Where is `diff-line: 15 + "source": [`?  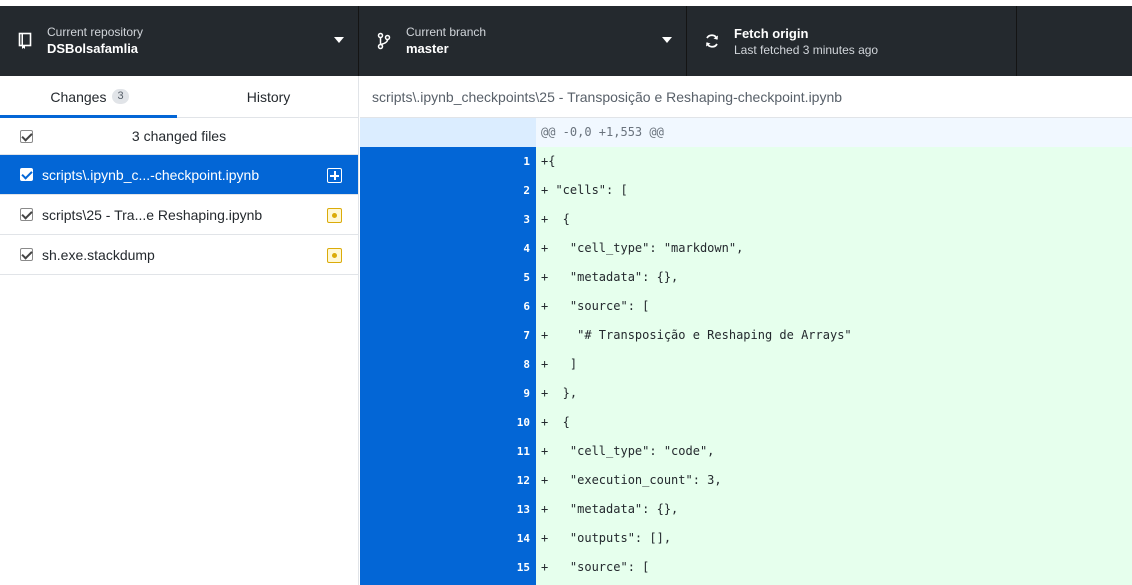 diff-line: 15 + "source": [ is located at coordinates (746, 567).